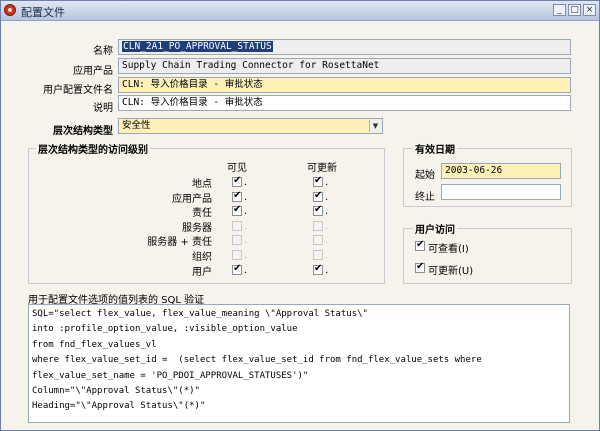 The width and height of the screenshot is (600, 431). Describe the element at coordinates (344, 47) in the screenshot. I see `name-field: CLN_2A1_PO_APPROVAL_STATUS` at that location.